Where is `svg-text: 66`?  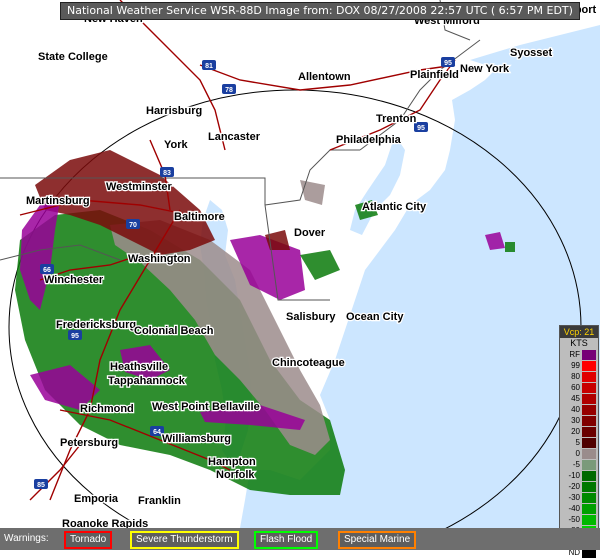
svg-text: 66 is located at coordinates (47, 270).